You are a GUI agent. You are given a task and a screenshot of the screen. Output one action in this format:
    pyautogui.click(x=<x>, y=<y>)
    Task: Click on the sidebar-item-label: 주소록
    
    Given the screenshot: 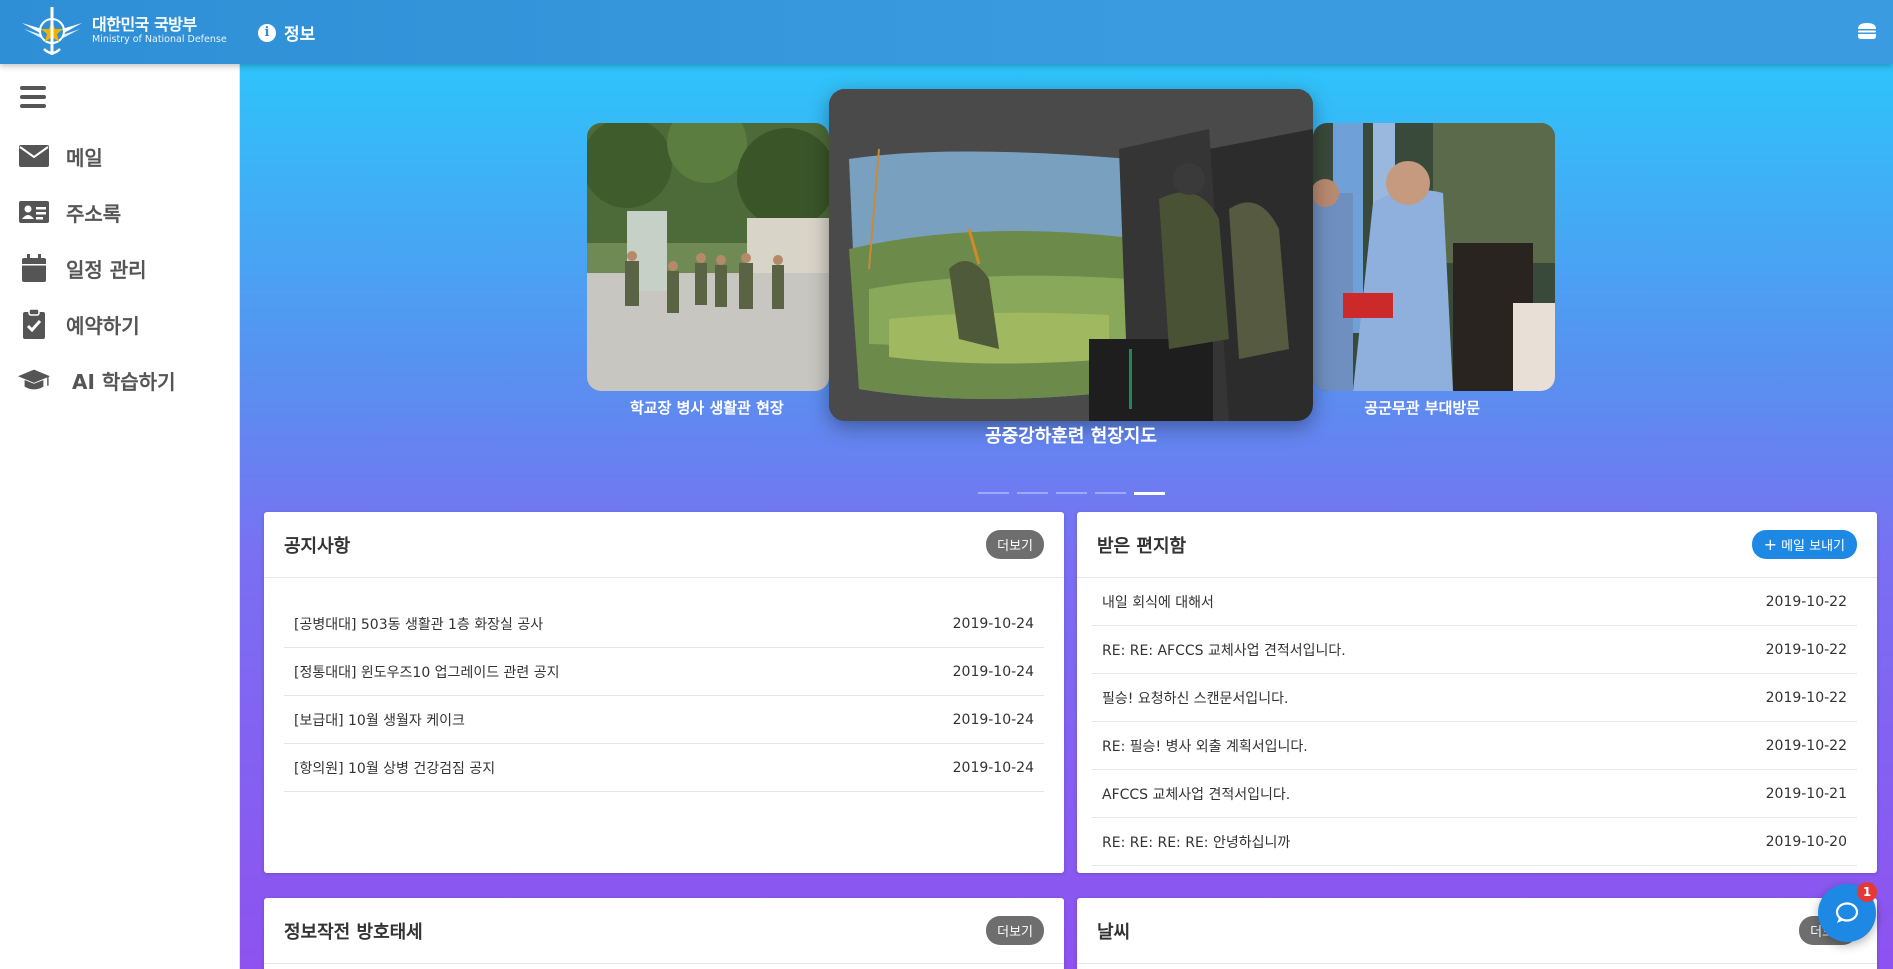 What is the action you would take?
    pyautogui.click(x=94, y=213)
    